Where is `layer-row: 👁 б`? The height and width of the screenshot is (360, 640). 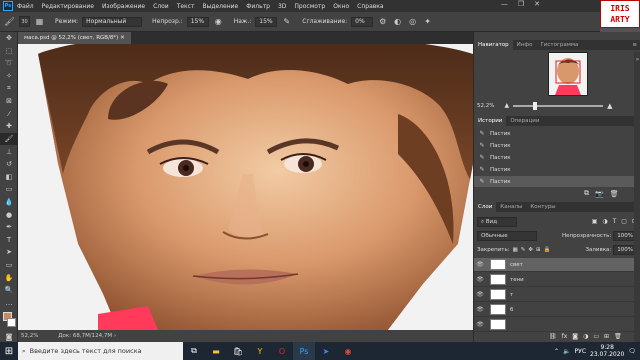 layer-row: 👁 б is located at coordinates (554, 310).